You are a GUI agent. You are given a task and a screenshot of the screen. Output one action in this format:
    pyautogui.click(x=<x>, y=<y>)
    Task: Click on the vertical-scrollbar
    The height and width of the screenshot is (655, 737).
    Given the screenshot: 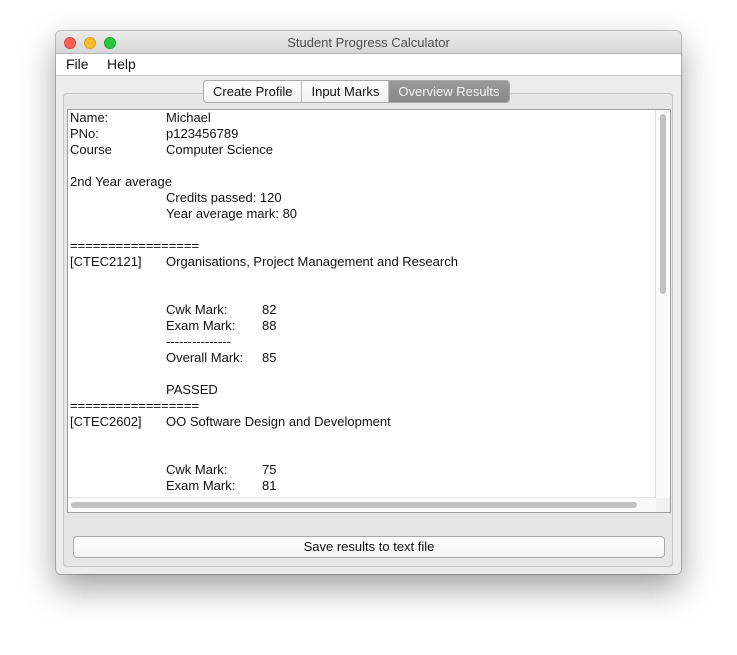 What is the action you would take?
    pyautogui.click(x=662, y=304)
    